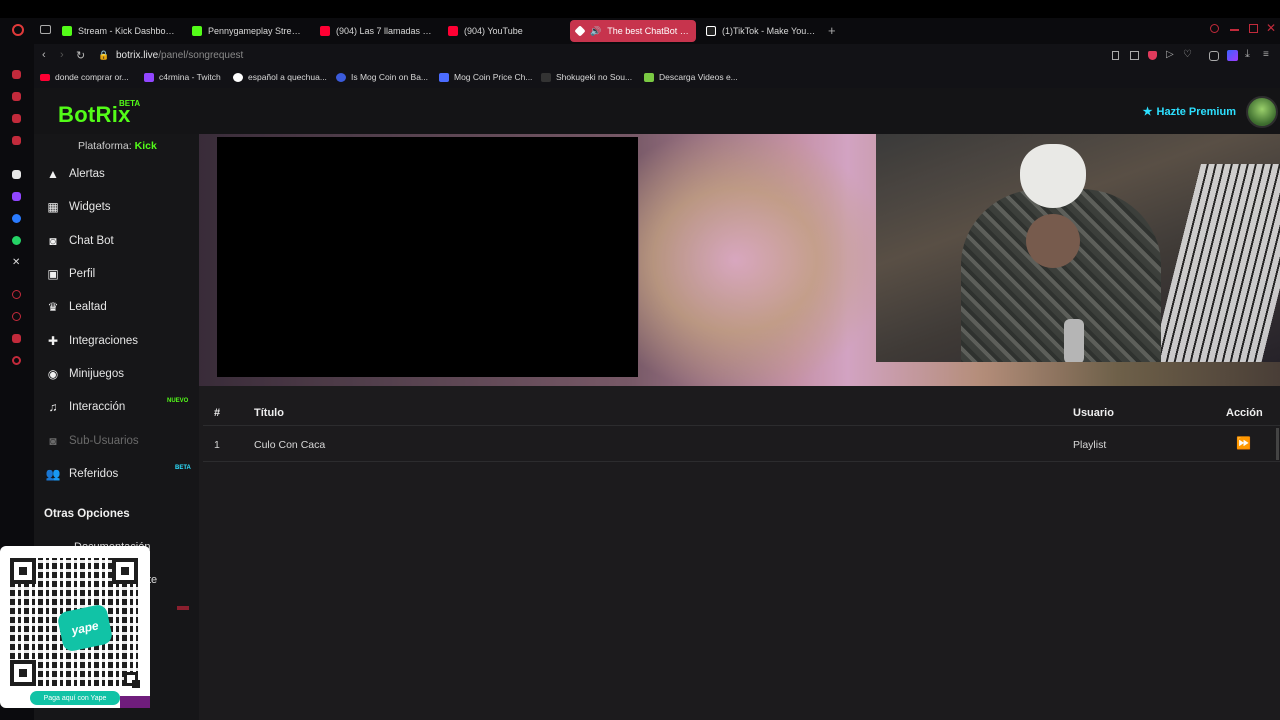  I want to click on sidebar-item-referidos: 👥 Referidos, so click(121, 474).